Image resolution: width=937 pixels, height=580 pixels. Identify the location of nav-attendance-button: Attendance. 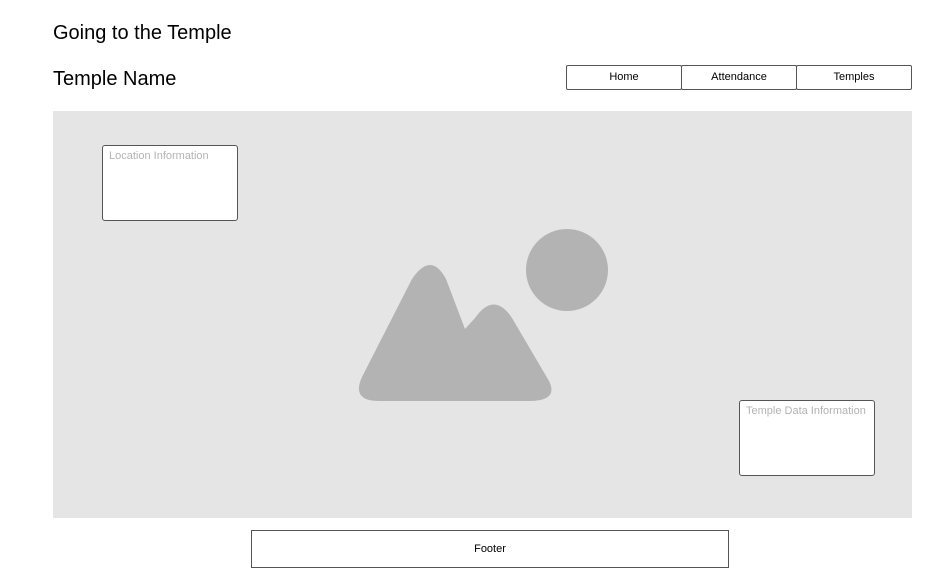
(739, 77).